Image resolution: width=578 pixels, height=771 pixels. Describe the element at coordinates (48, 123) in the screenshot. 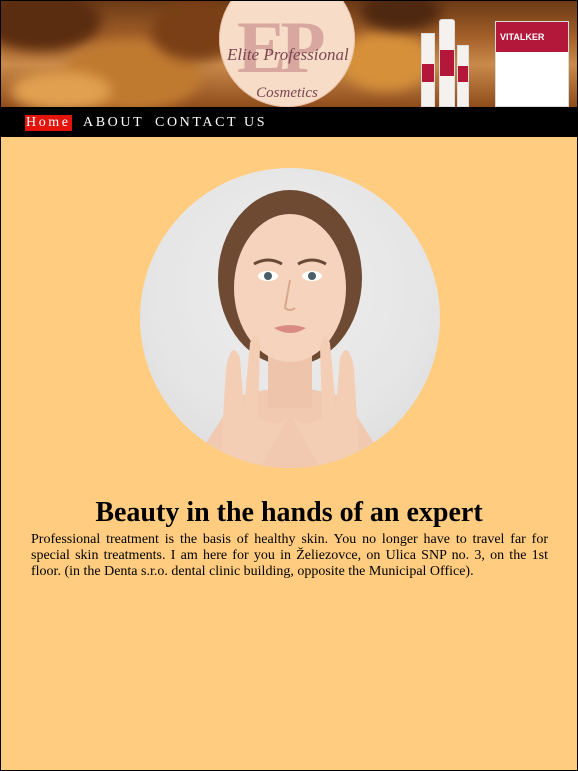

I see `nav-item-home: Home` at that location.